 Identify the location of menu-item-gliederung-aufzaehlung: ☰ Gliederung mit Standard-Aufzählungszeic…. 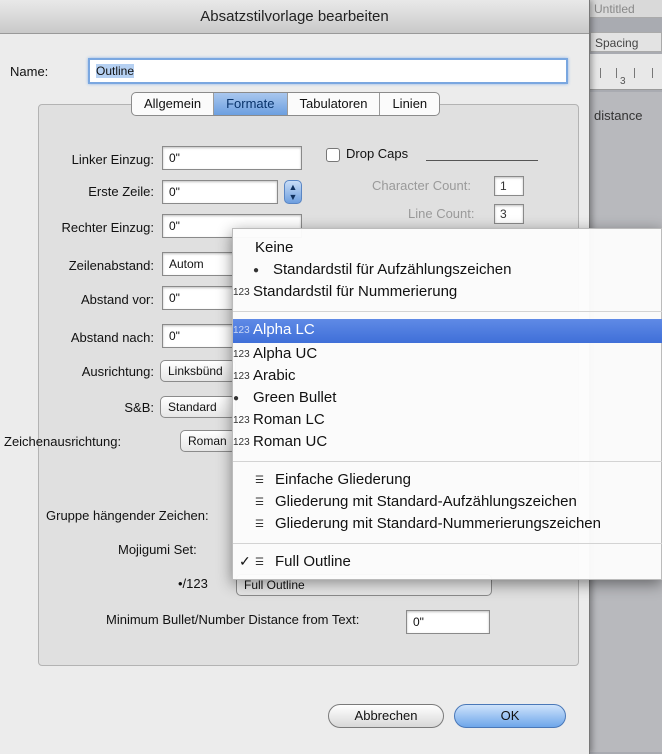
(447, 503).